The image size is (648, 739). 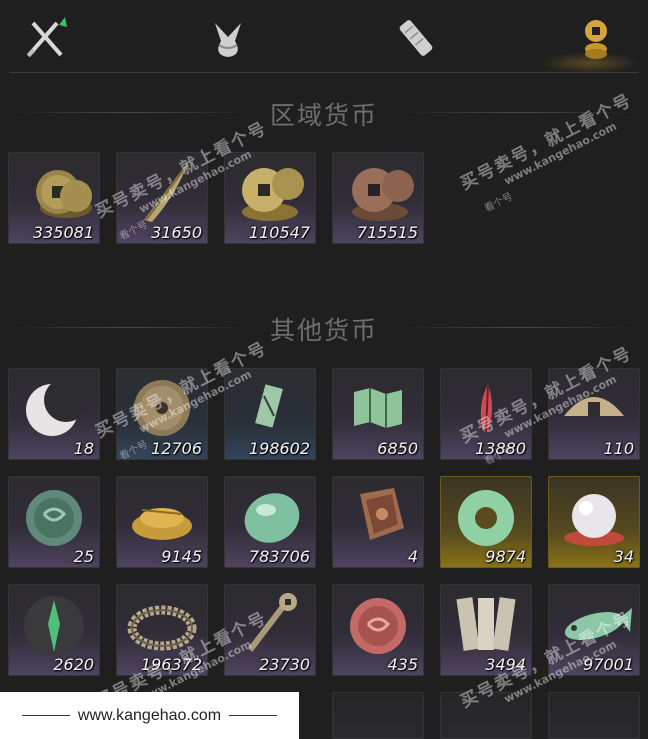 I want to click on scroll-icon, so click(x=416, y=38).